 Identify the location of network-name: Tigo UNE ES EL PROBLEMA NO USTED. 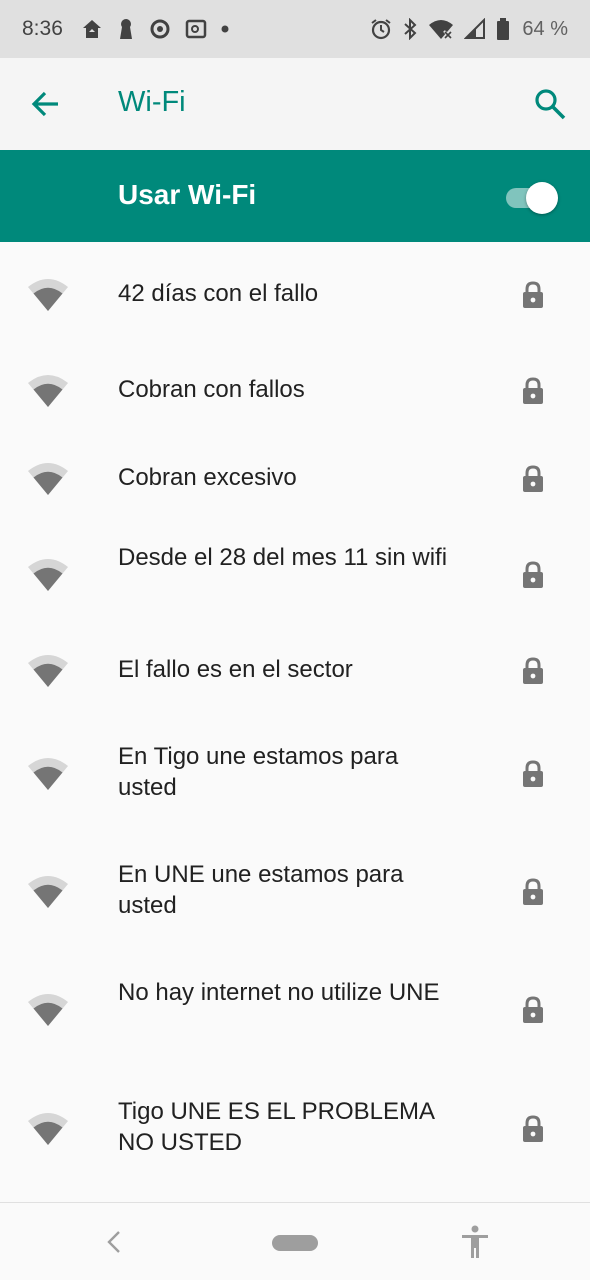
(276, 1127).